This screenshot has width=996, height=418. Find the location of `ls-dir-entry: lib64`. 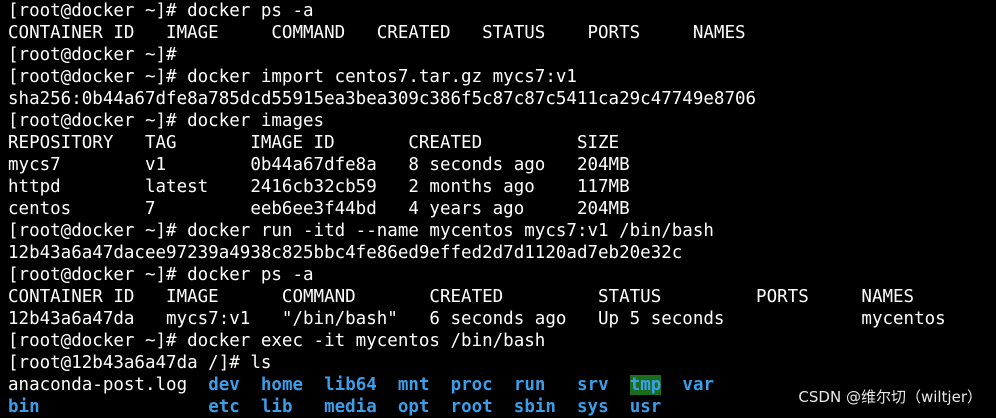

ls-dir-entry: lib64 is located at coordinates (350, 385).